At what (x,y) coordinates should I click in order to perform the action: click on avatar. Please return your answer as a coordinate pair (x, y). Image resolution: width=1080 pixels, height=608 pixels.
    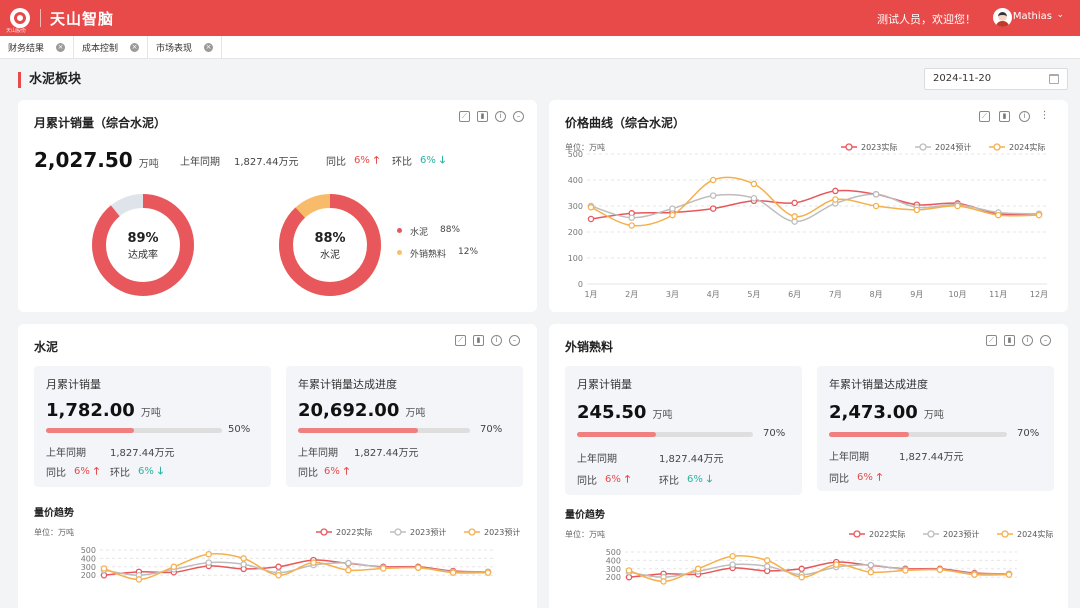
    Looking at the image, I should click on (1002, 17).